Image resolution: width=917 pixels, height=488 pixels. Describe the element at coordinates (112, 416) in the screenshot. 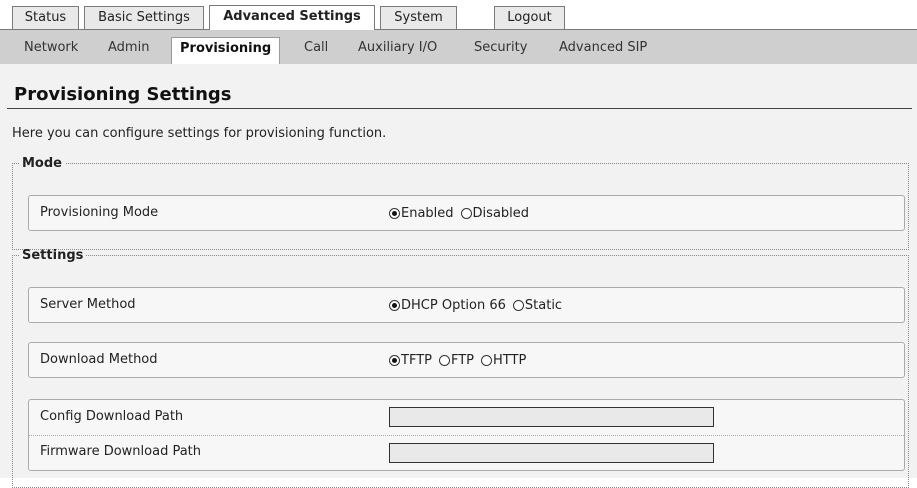

I see `config-download-path-label: Config Download Path` at that location.